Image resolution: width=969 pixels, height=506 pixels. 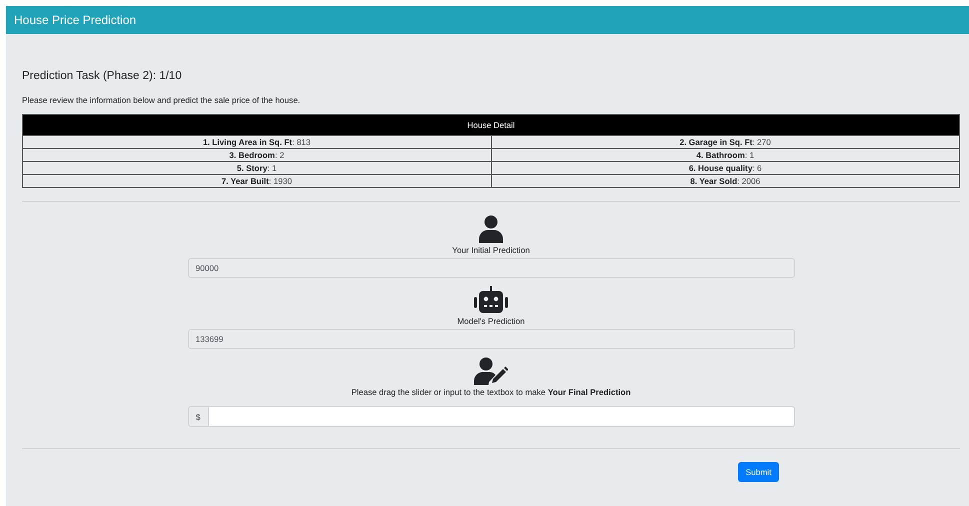 What do you see at coordinates (491, 229) in the screenshot?
I see `person-icon` at bounding box center [491, 229].